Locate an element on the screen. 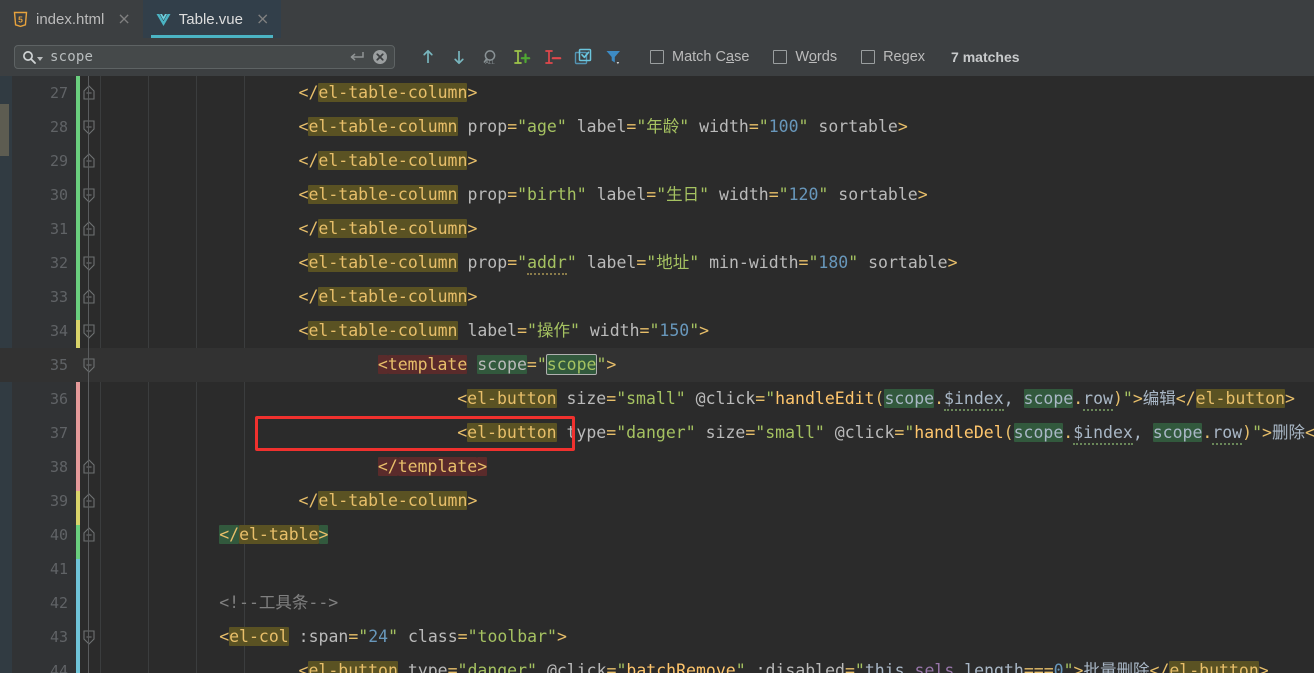  code-line: 33 </el-table-column> is located at coordinates (657, 297).